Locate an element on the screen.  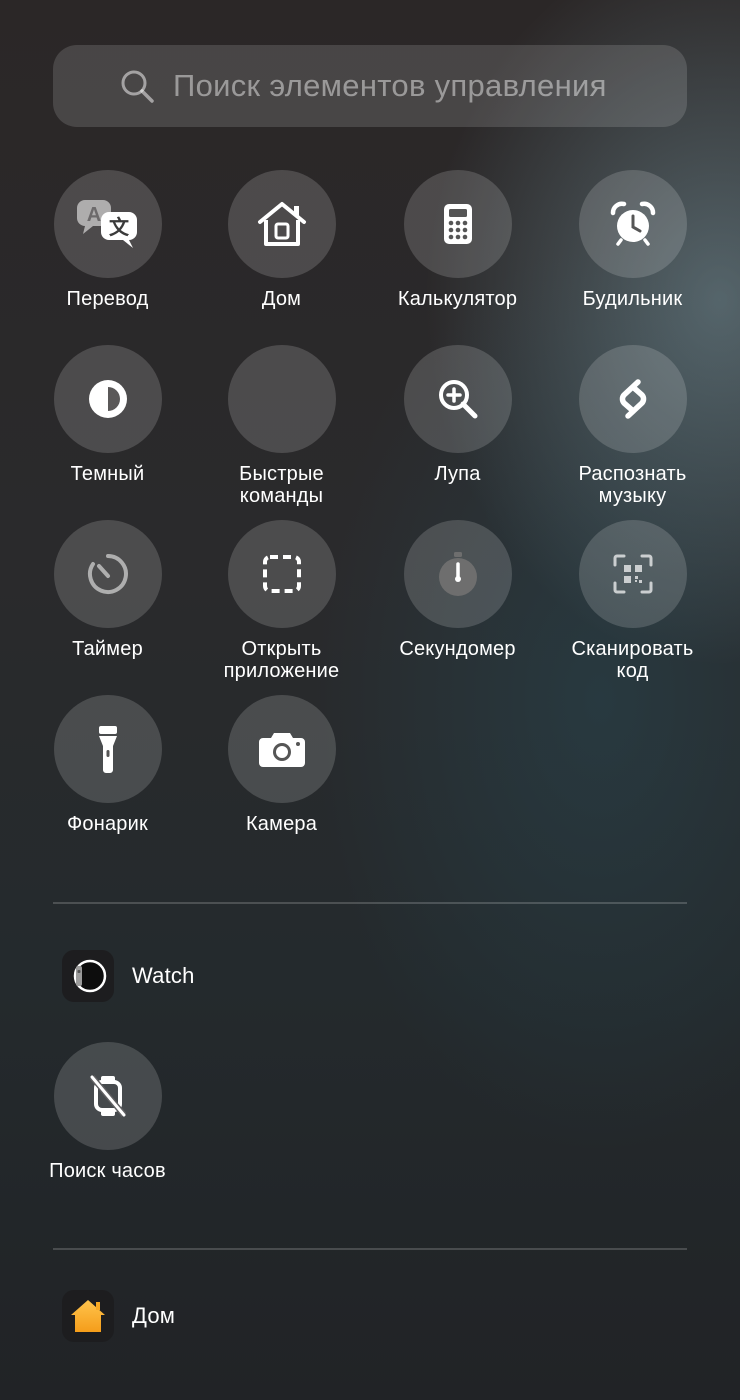
control-timer: Таймер is located at coordinates (107, 590).